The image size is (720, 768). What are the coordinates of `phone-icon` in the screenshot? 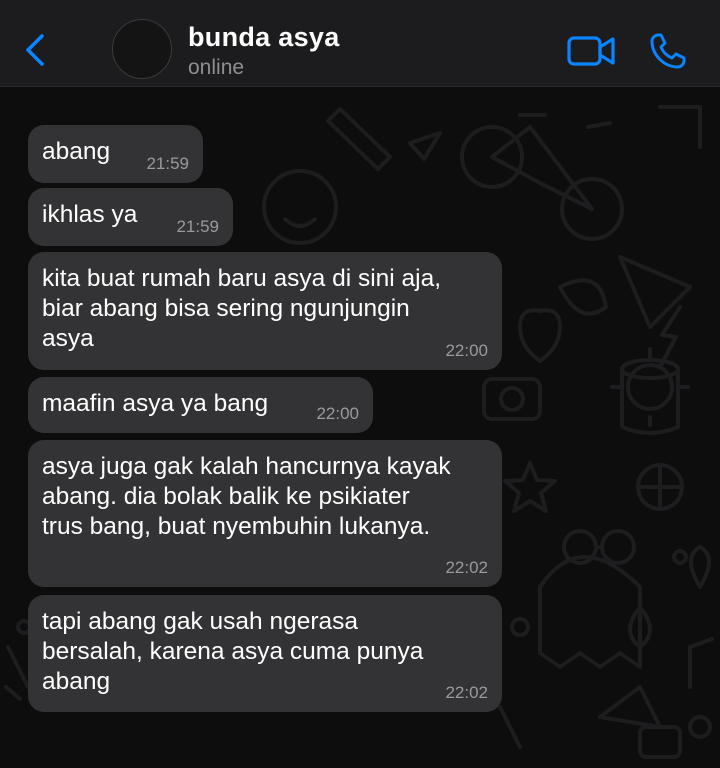 It's located at (668, 51).